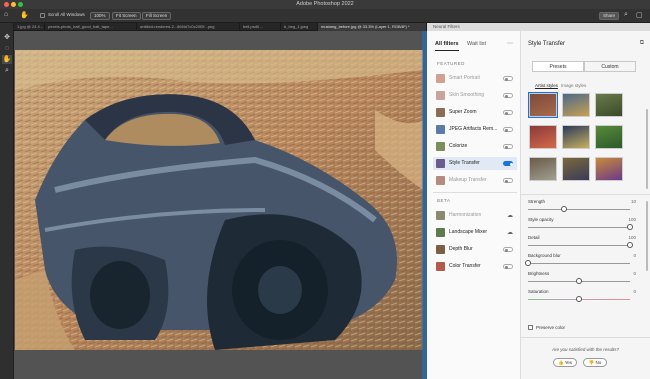 The height and width of the screenshot is (379, 650). I want to click on filter-landscape-mixer: Landscape Mixer ☁, so click(475, 232).